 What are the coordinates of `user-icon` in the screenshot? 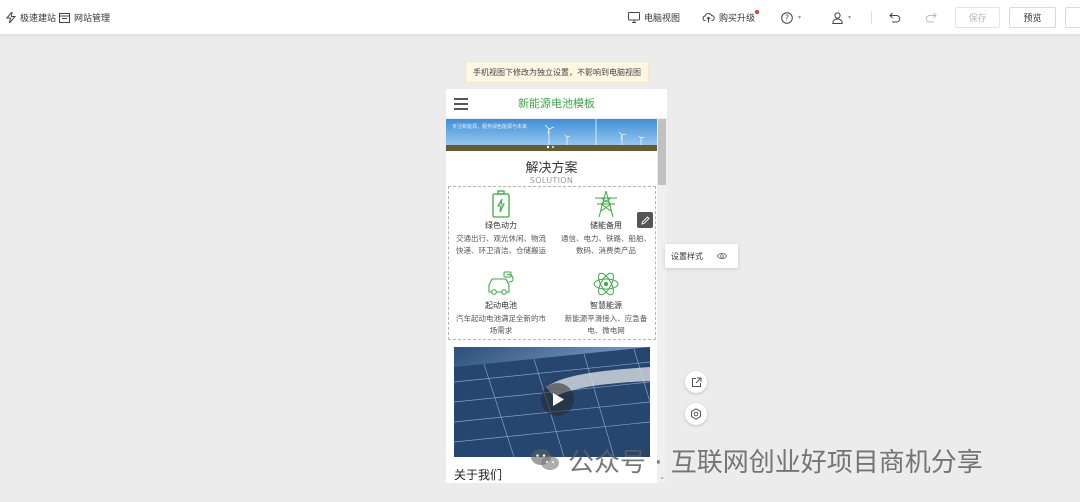 It's located at (837, 17).